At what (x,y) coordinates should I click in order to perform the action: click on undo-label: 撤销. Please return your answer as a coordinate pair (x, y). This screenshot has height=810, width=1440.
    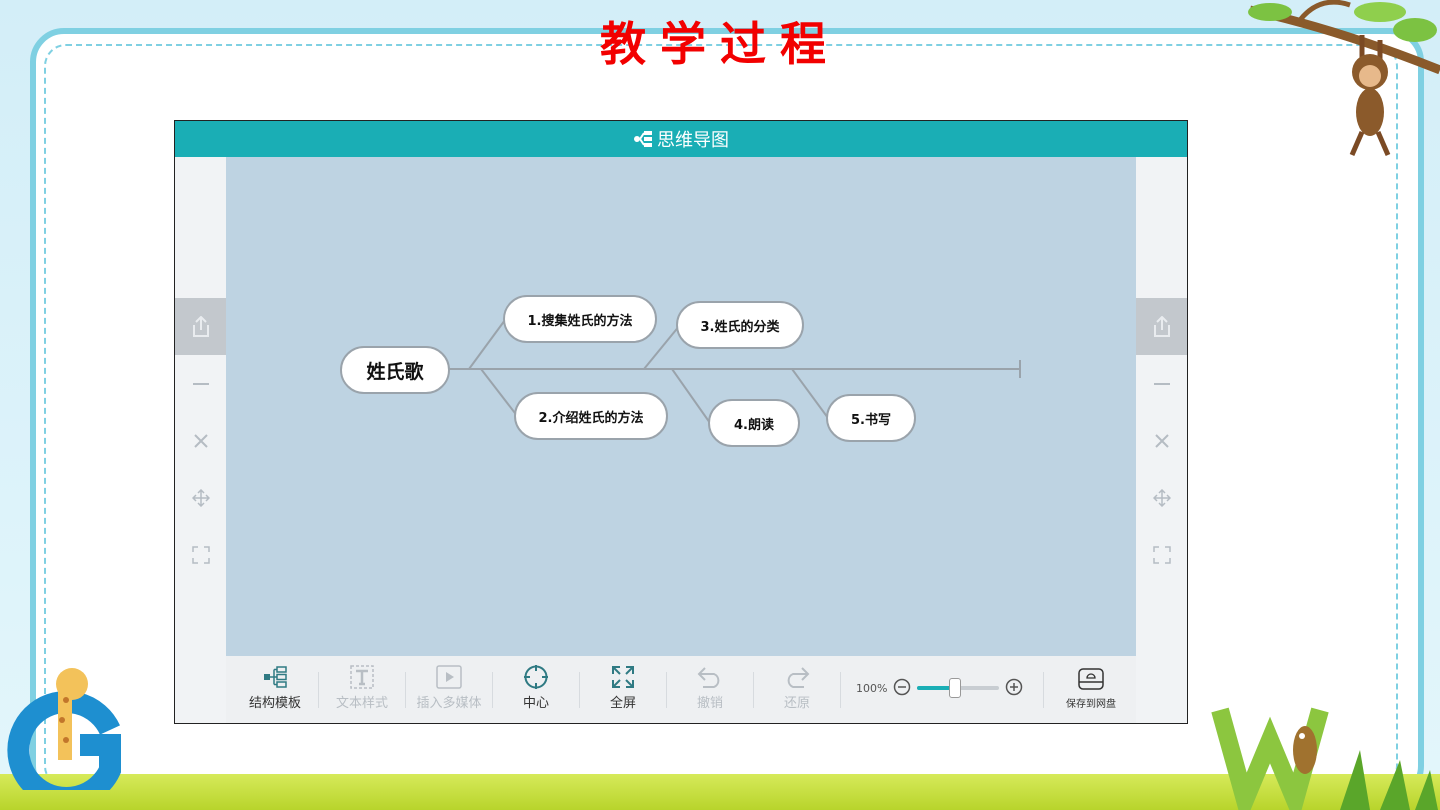
    Looking at the image, I should click on (709, 703).